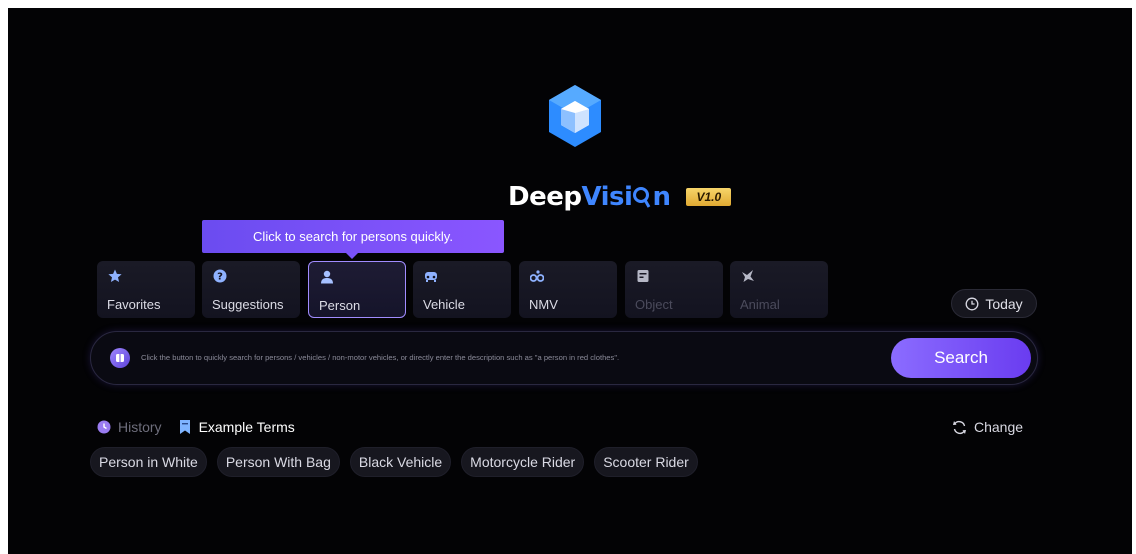  I want to click on example-term-chip: Black Vehicle, so click(400, 462).